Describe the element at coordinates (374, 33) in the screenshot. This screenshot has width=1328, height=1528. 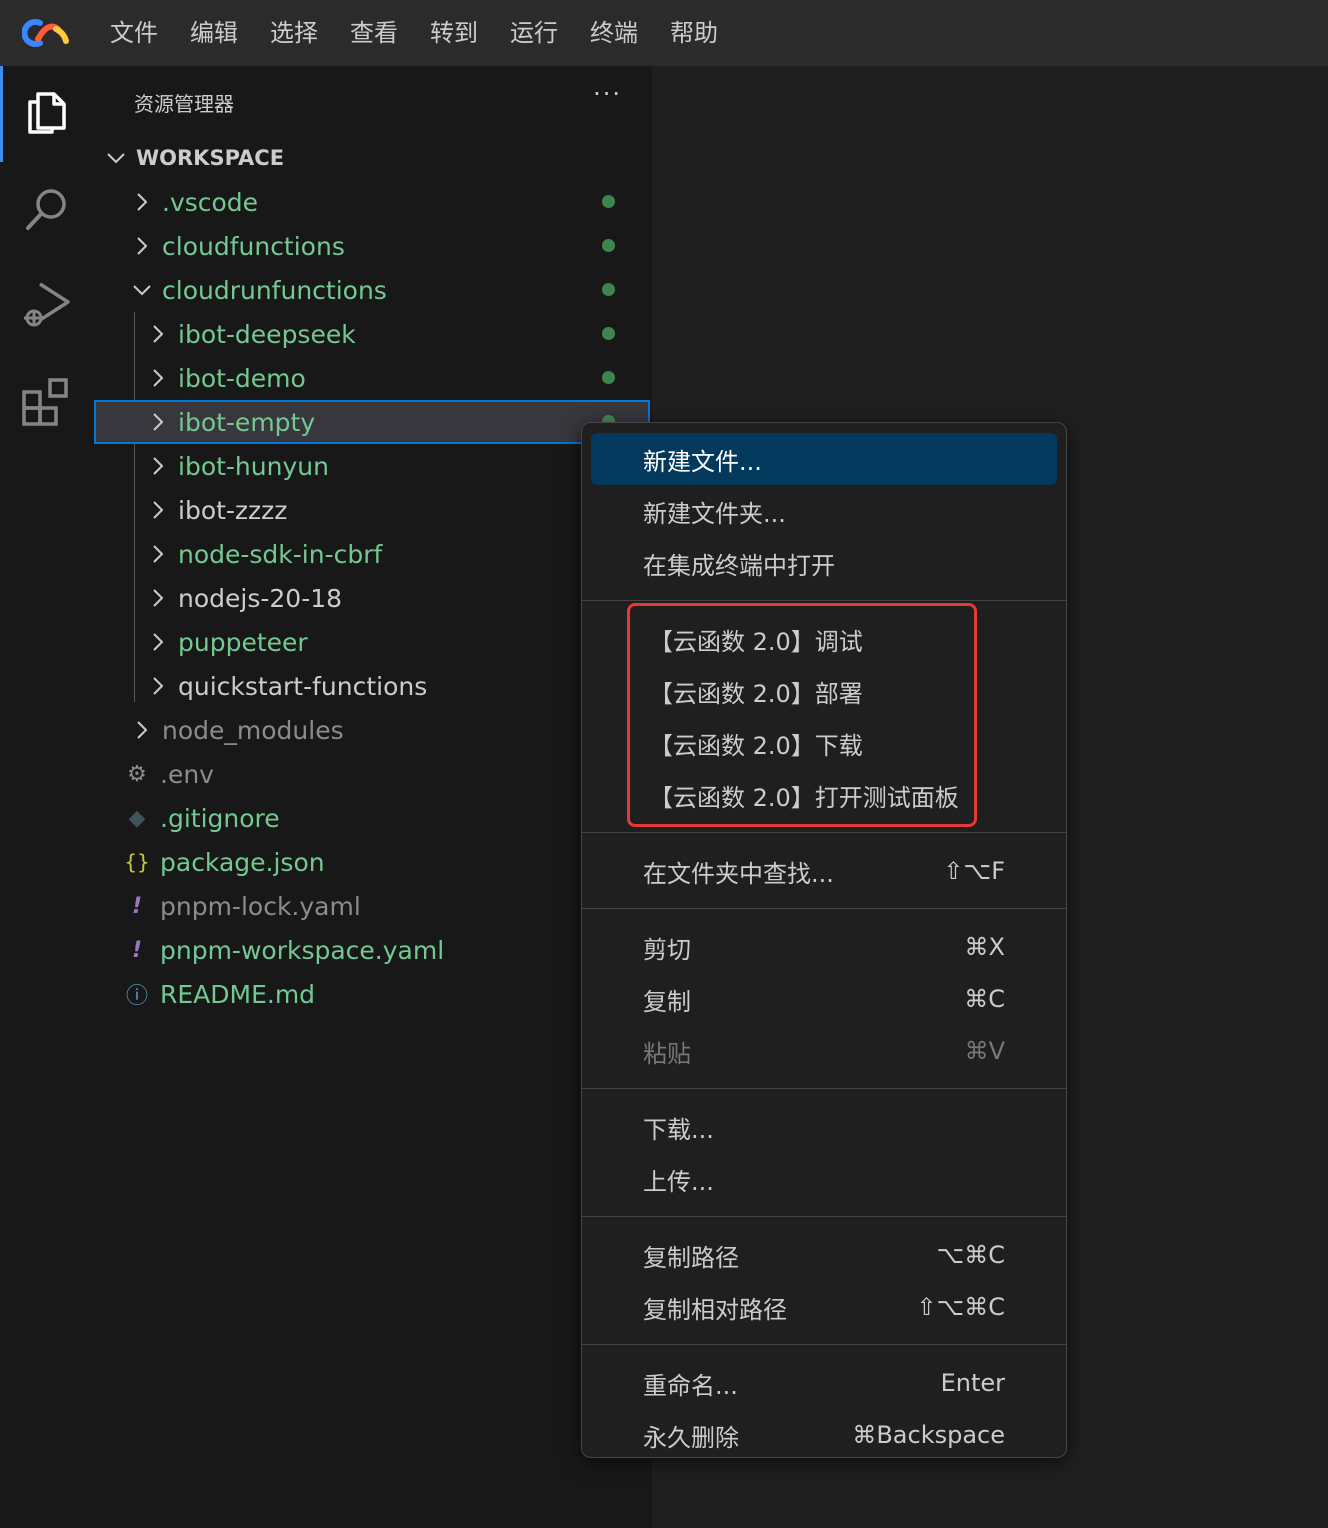
I see `menu-item-3: 查看` at that location.